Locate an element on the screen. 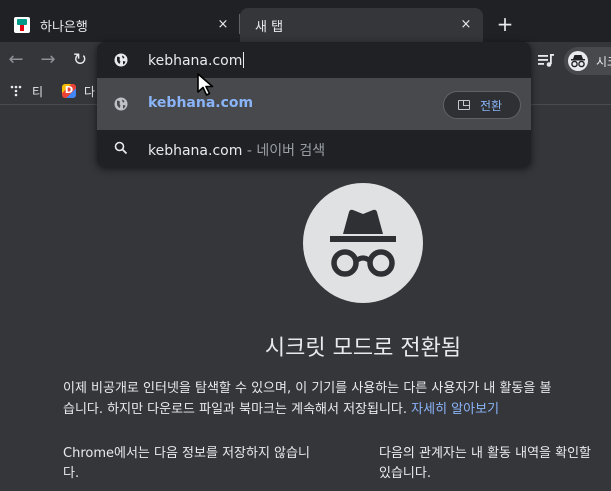 Image resolution: width=611 pixels, height=491 pixels. incognito-profile-chip: 시크 is located at coordinates (587, 61).